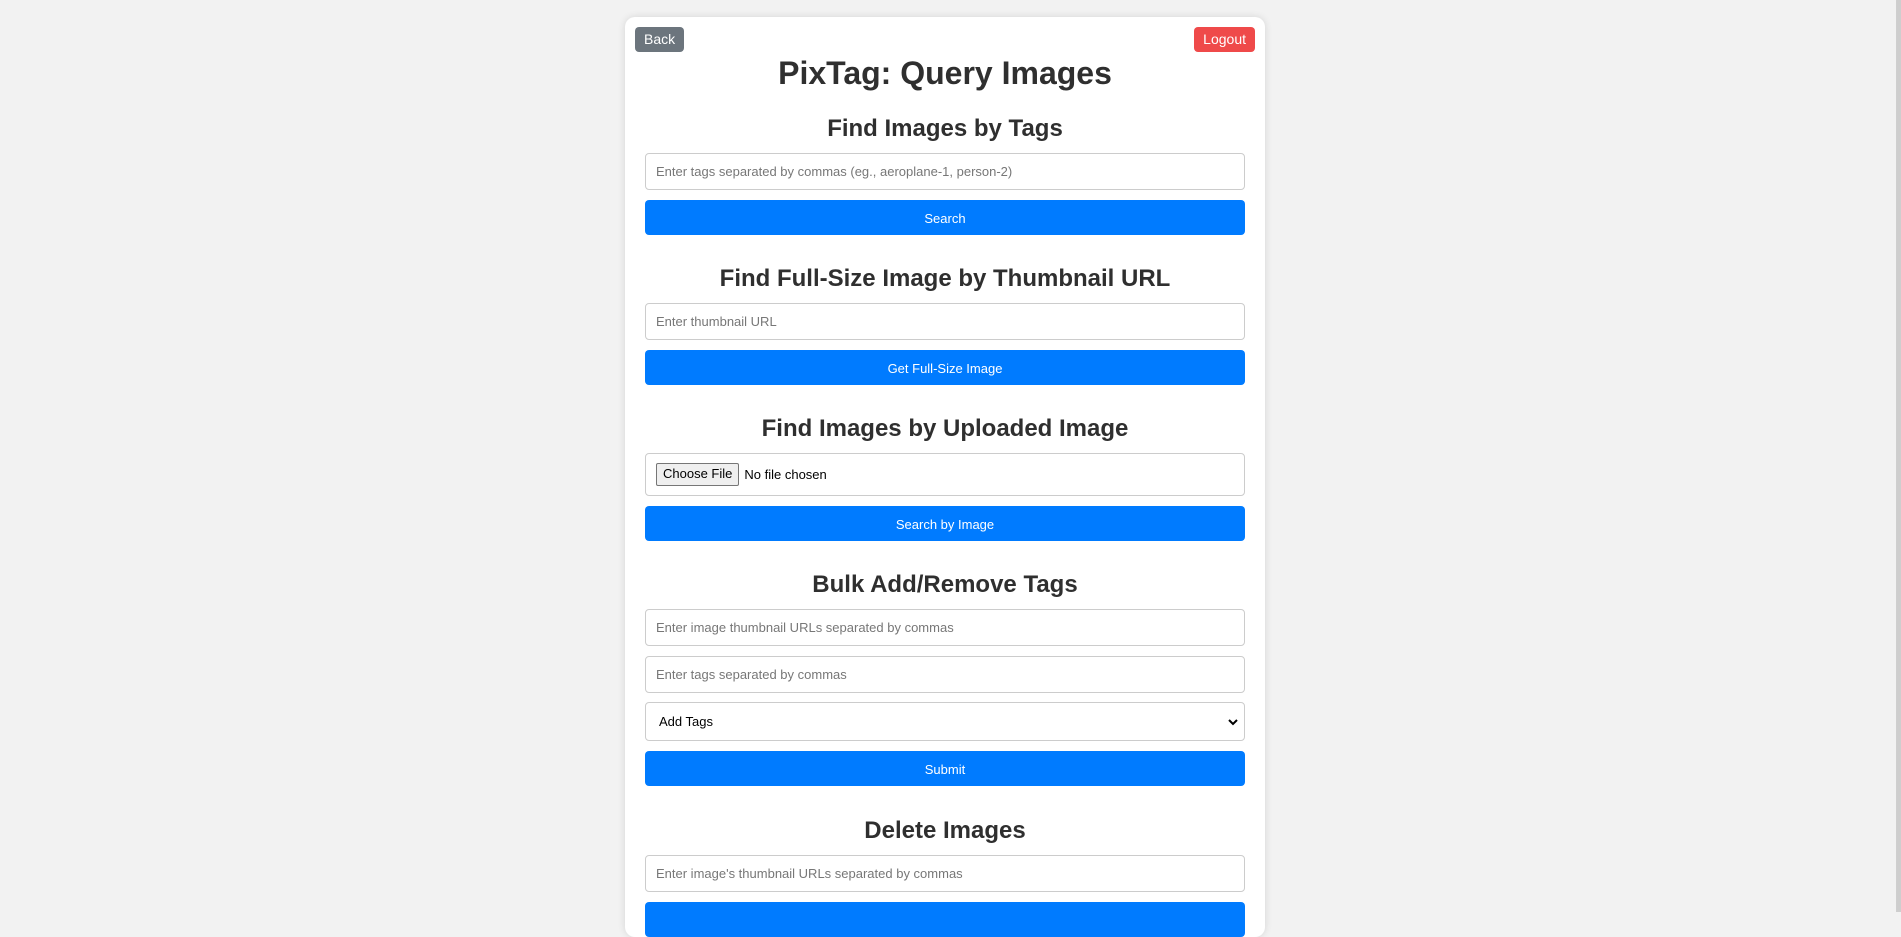 The height and width of the screenshot is (937, 1901). Describe the element at coordinates (945, 73) in the screenshot. I see `page-title: PixTag: Query Images` at that location.